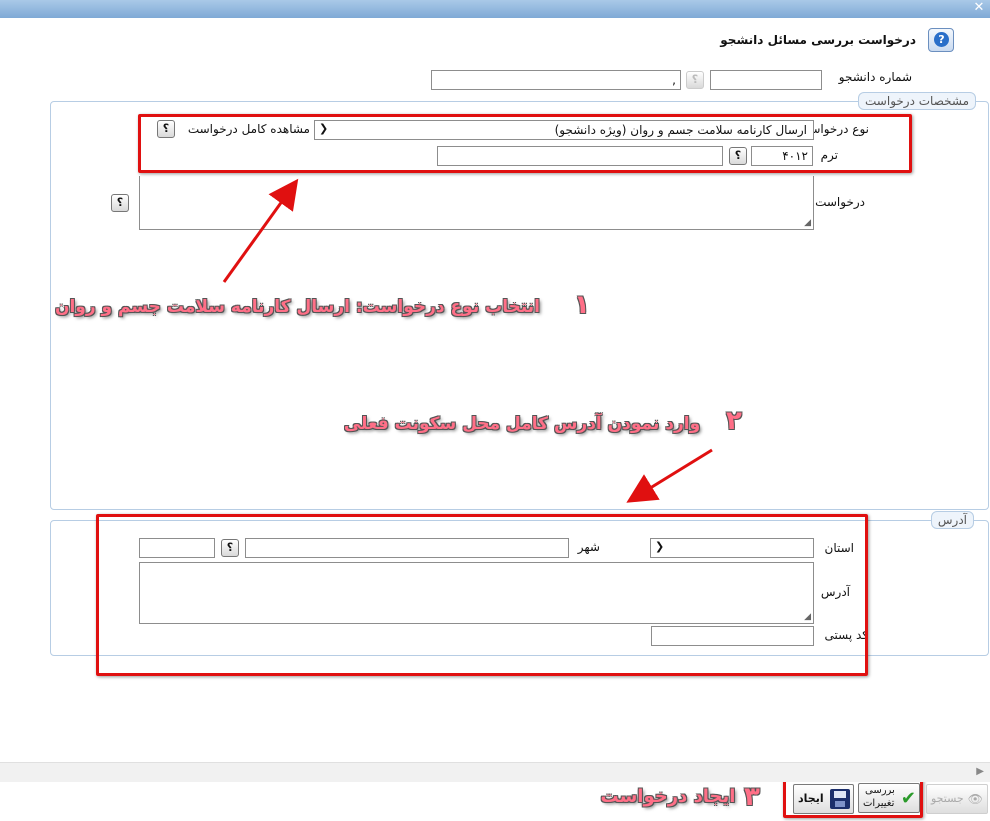 The image size is (990, 821). I want to click on page-title: درخواست بررسی مسائل دانشجو, so click(818, 40).